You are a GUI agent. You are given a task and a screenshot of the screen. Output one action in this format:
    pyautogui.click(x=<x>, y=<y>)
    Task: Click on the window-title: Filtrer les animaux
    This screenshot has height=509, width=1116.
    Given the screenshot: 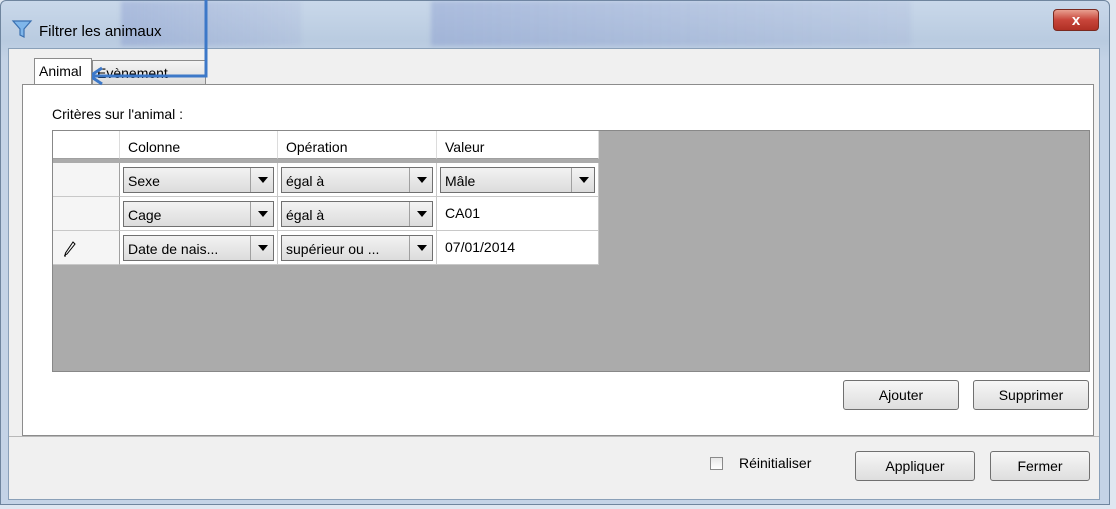 What is the action you would take?
    pyautogui.click(x=100, y=31)
    